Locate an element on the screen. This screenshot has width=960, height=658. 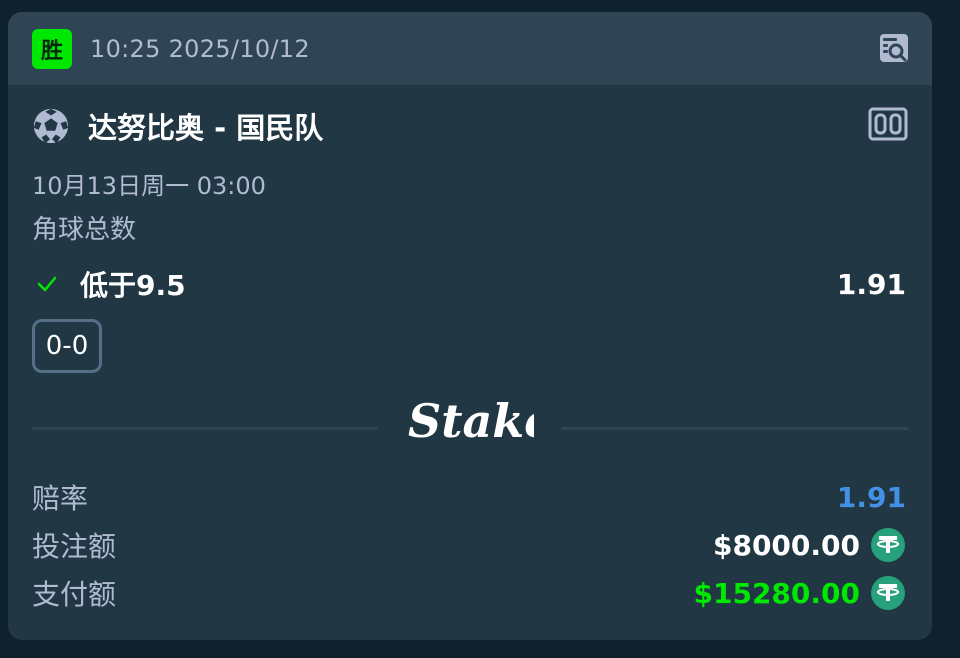
stake-amount: $8000.00 is located at coordinates (809, 545).